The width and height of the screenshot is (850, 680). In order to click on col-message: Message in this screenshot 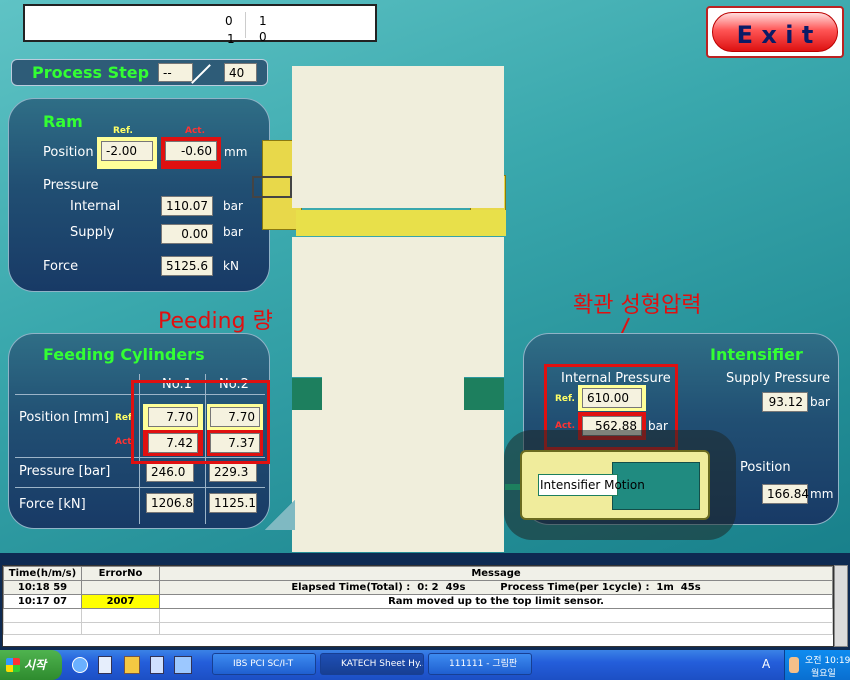, I will do `click(496, 573)`.